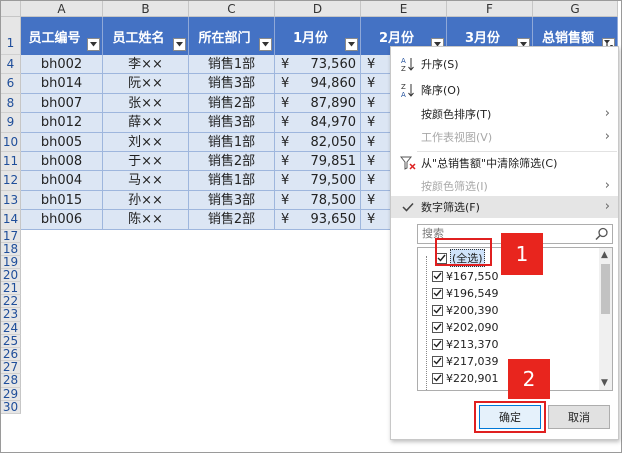  I want to click on row-header: 17, so click(11, 236).